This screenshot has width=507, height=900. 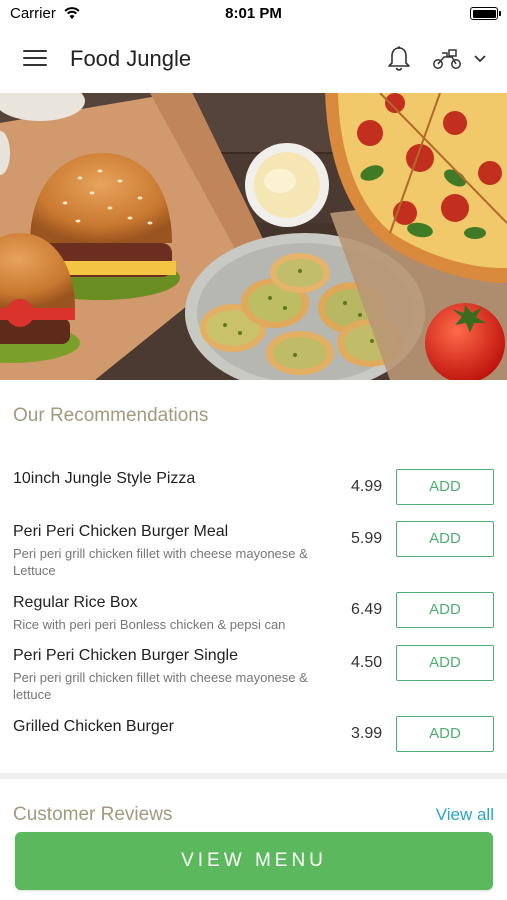 I want to click on item-price: 3.99, so click(x=367, y=733).